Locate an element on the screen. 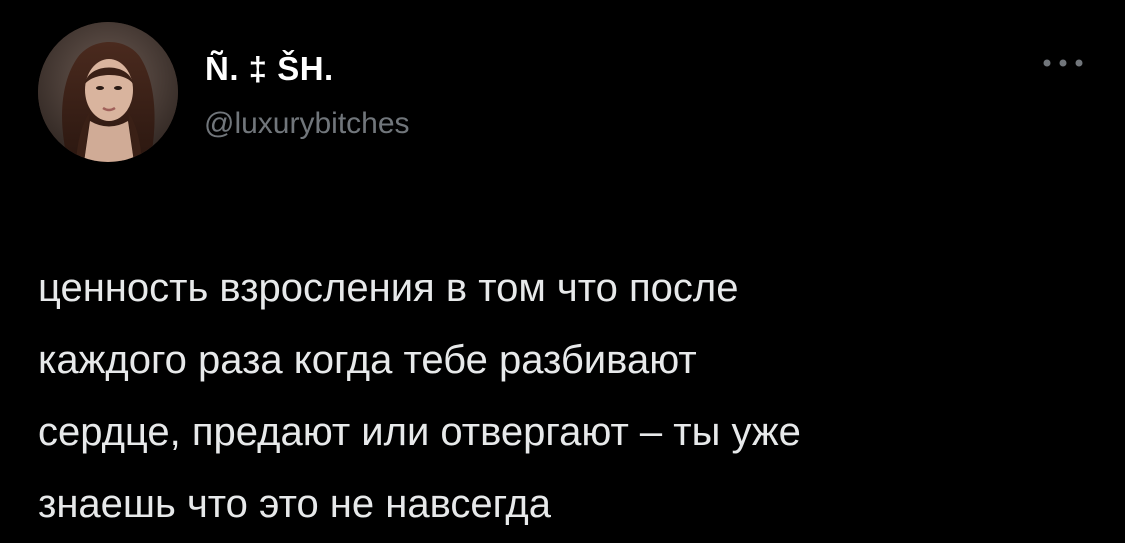 This screenshot has height=543, width=1125. avatar is located at coordinates (108, 92).